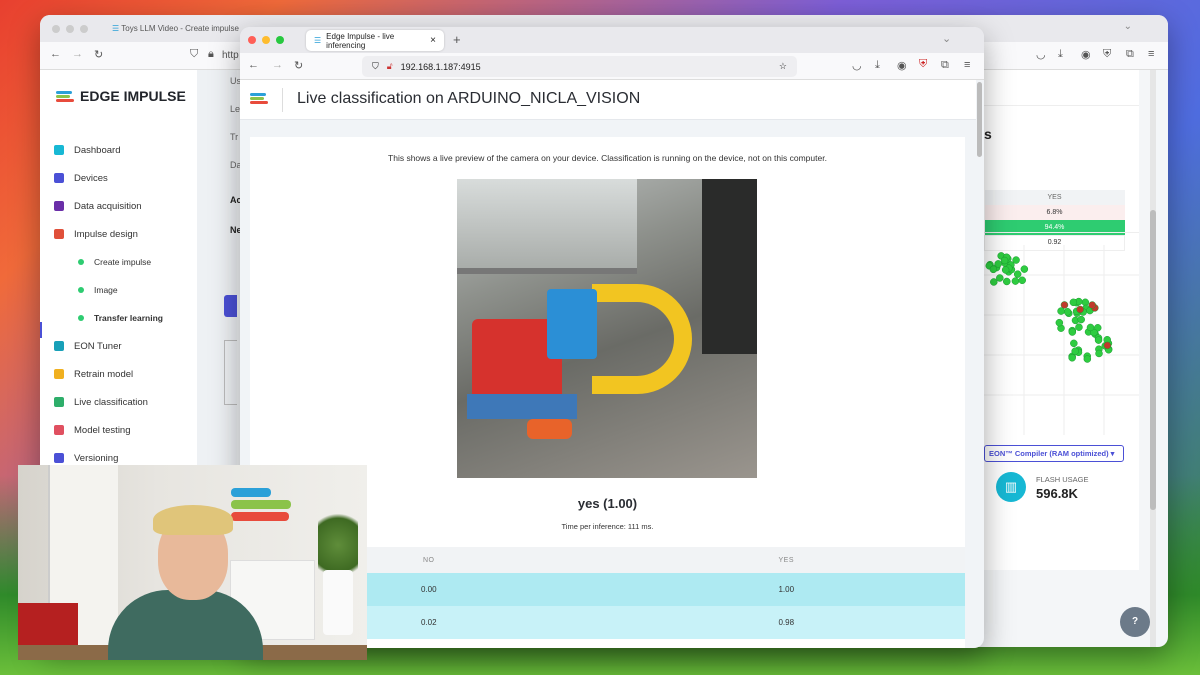  Describe the element at coordinates (979, 119) in the screenshot. I see `front-scrollbar` at that location.